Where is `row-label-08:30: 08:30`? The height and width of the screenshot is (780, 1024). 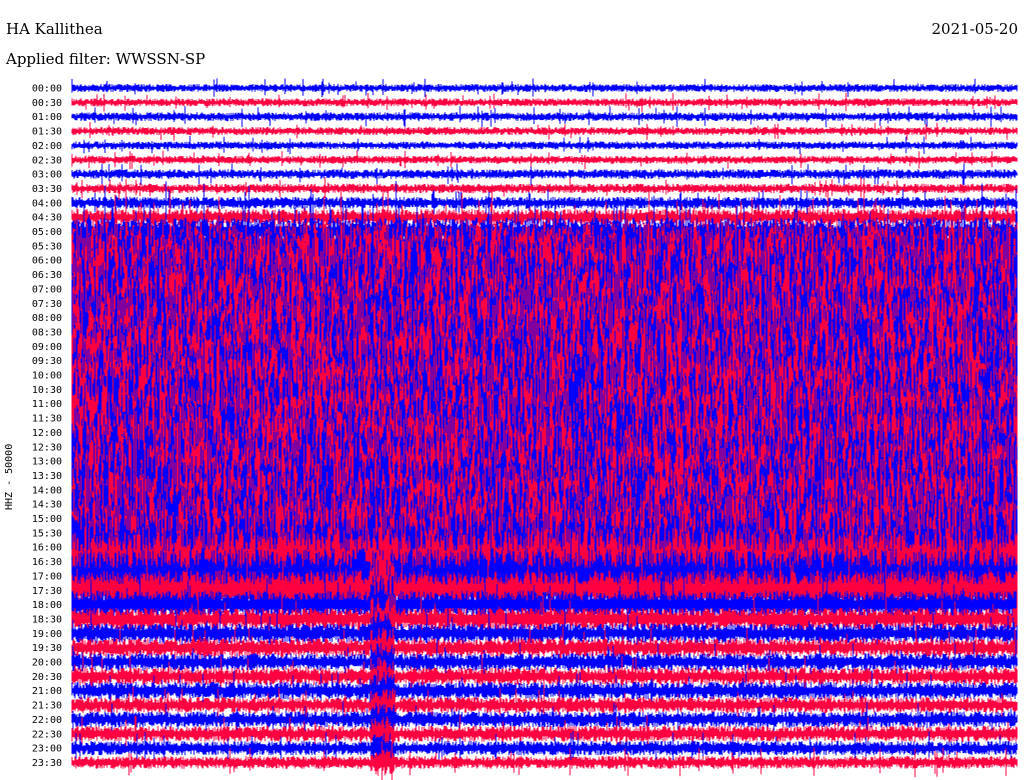 row-label-08:30: 08:30 is located at coordinates (47, 332).